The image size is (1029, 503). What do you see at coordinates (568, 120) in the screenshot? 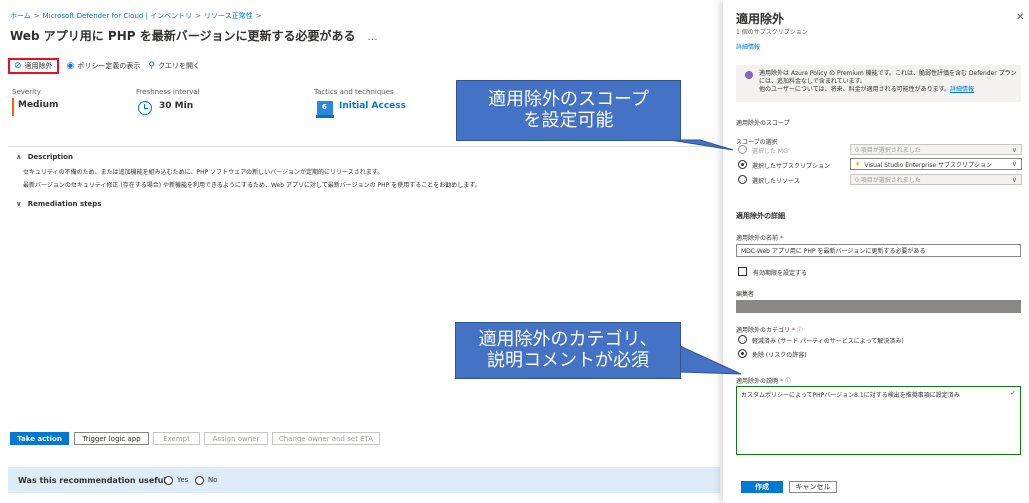
I see `scope-callout-line-2: を設定可能` at bounding box center [568, 120].